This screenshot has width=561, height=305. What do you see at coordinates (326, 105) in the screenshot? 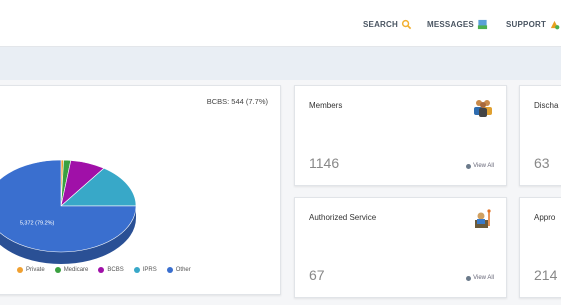
I see `members-title: Members` at bounding box center [326, 105].